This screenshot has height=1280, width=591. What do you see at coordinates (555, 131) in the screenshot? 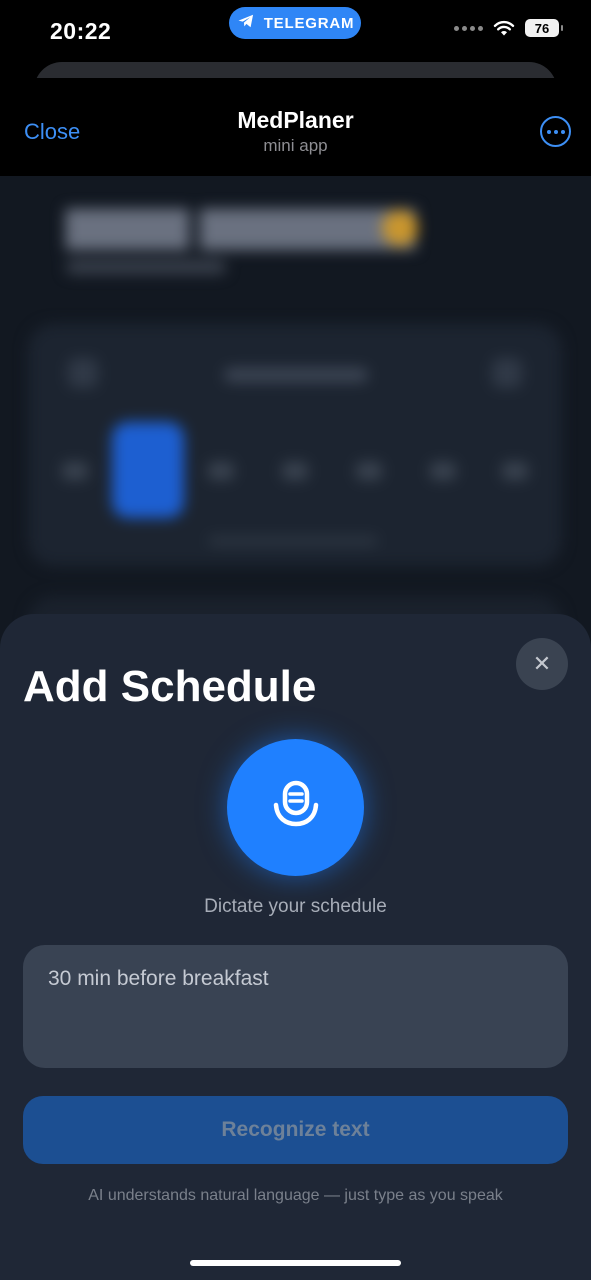
I see `more-icon` at bounding box center [555, 131].